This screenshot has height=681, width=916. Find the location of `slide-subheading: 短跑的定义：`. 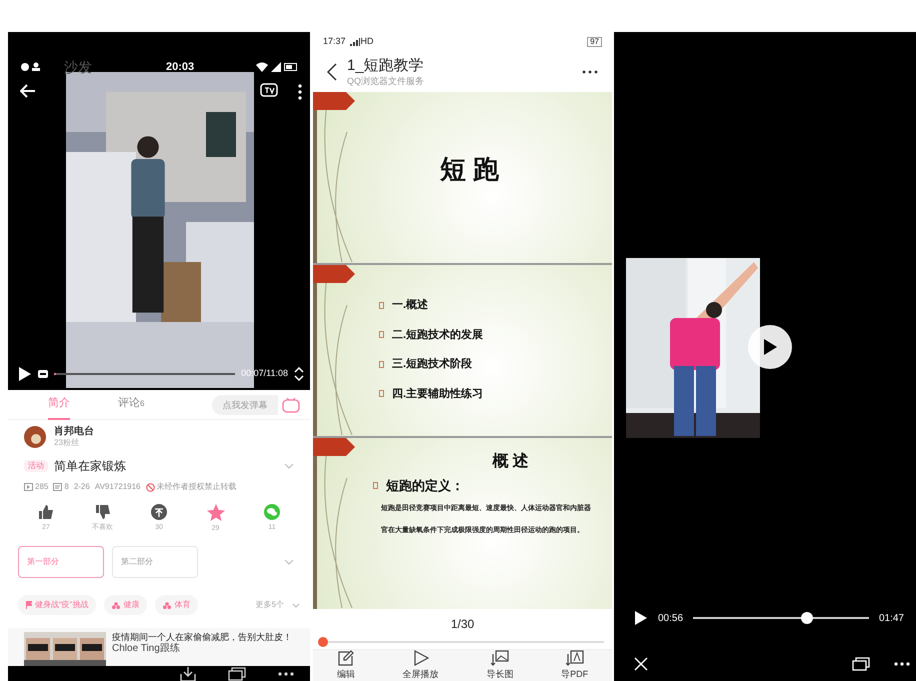

slide-subheading: 短跑的定义： is located at coordinates (425, 486).